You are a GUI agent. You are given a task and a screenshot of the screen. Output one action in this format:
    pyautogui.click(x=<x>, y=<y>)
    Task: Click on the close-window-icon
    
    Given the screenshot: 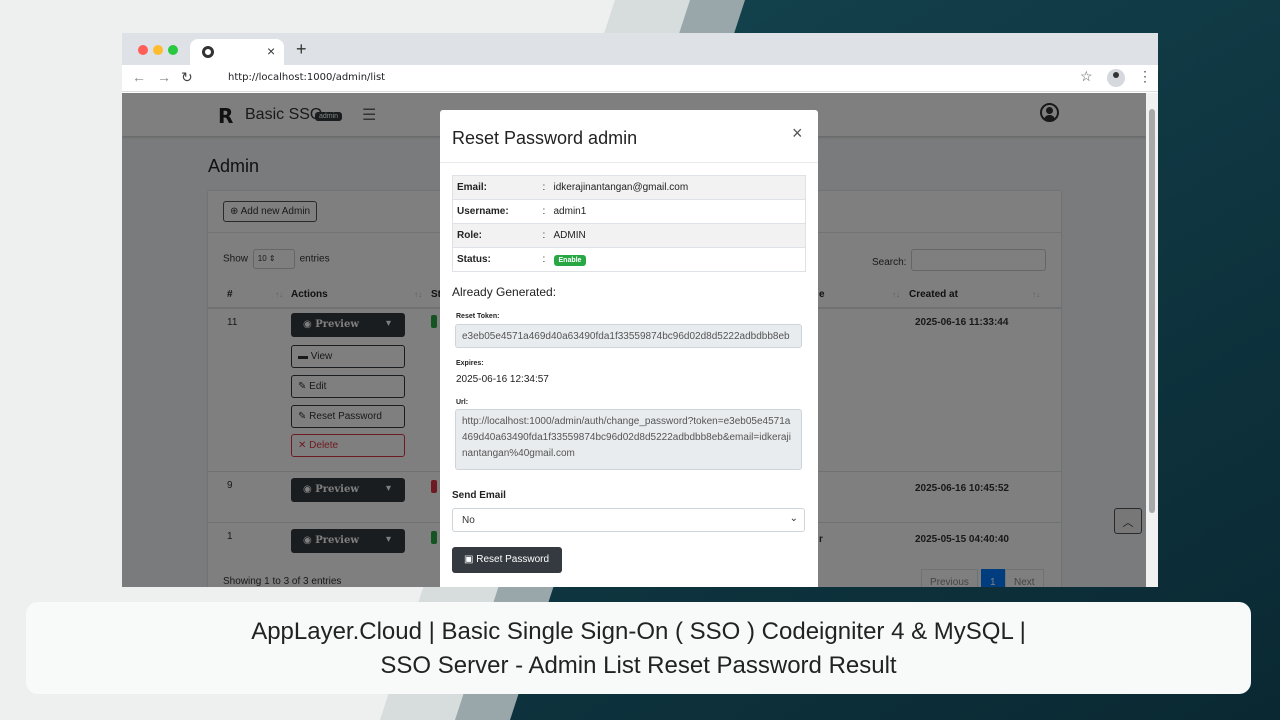 What is the action you would take?
    pyautogui.click(x=143, y=50)
    